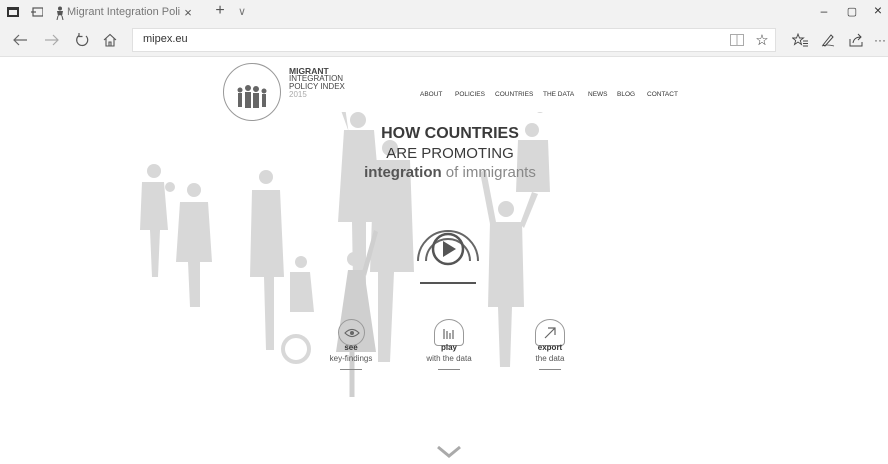 Image resolution: width=888 pixels, height=464 pixels. What do you see at coordinates (444, 12) in the screenshot?
I see `browser-tab-bar: Migrant Integration Poli × + ∨ – ▢ ×` at bounding box center [444, 12].